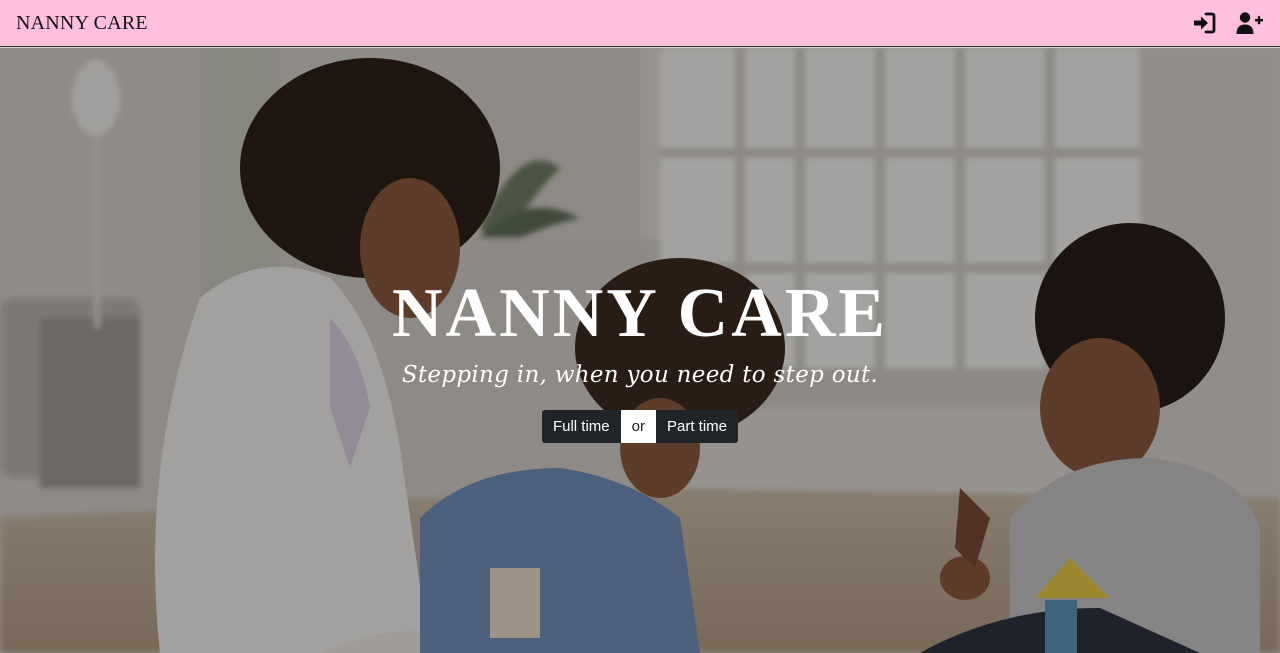  Describe the element at coordinates (640, 23) in the screenshot. I see `navbar: NANNY CARE` at that location.